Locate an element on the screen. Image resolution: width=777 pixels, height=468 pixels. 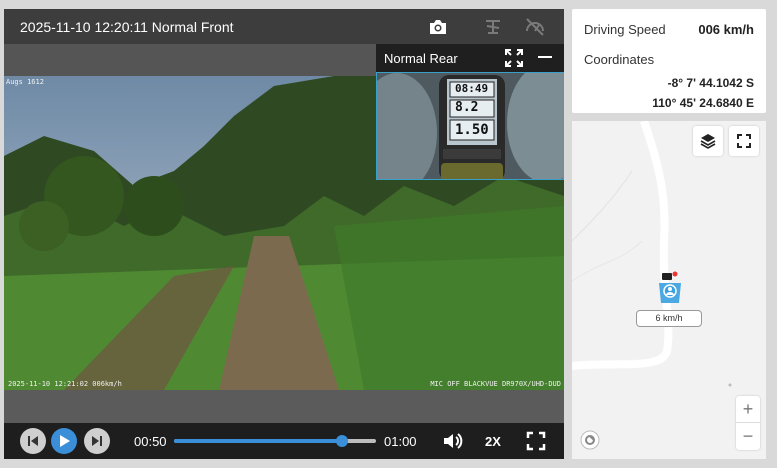
video-overlay-timestamp: 2025-11-10 12:21:02 006km/h is located at coordinates (65, 384).